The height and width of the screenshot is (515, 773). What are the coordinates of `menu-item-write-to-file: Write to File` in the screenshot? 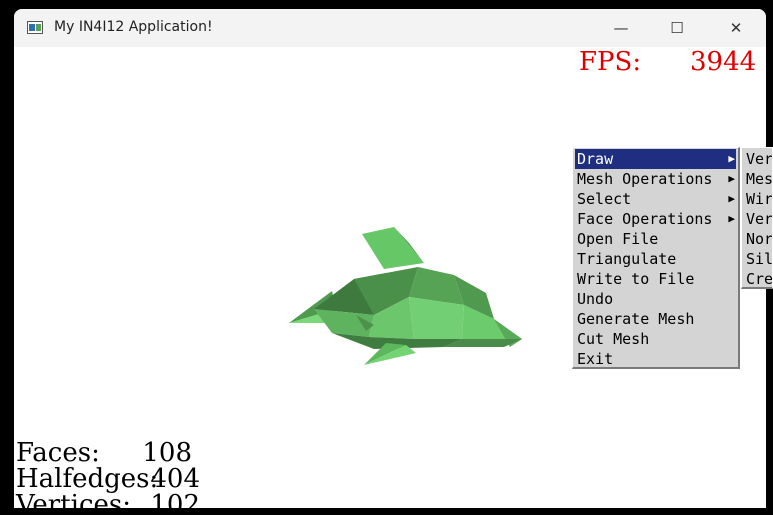 It's located at (655, 279).